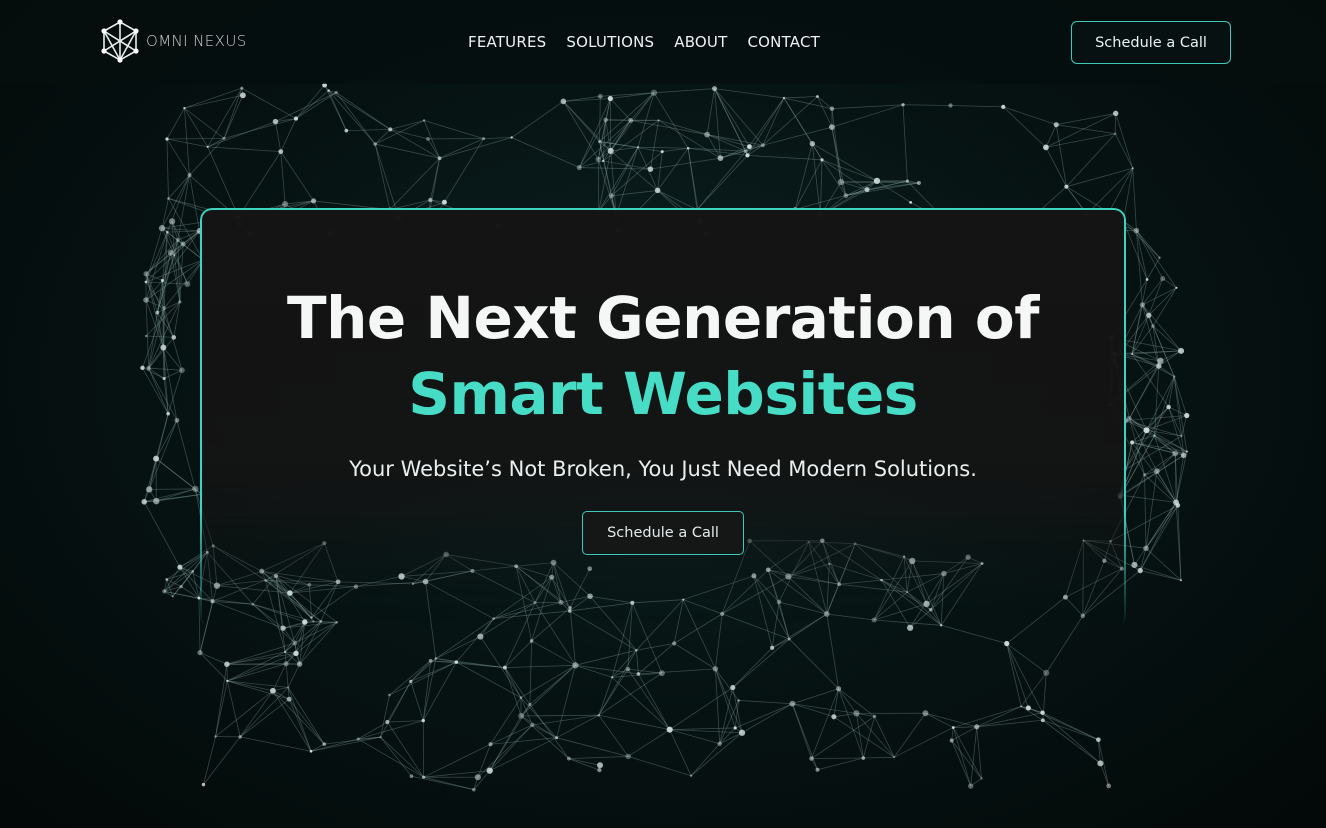 The height and width of the screenshot is (828, 1326). What do you see at coordinates (507, 42) in the screenshot?
I see `nav-link-features: FEATURES` at bounding box center [507, 42].